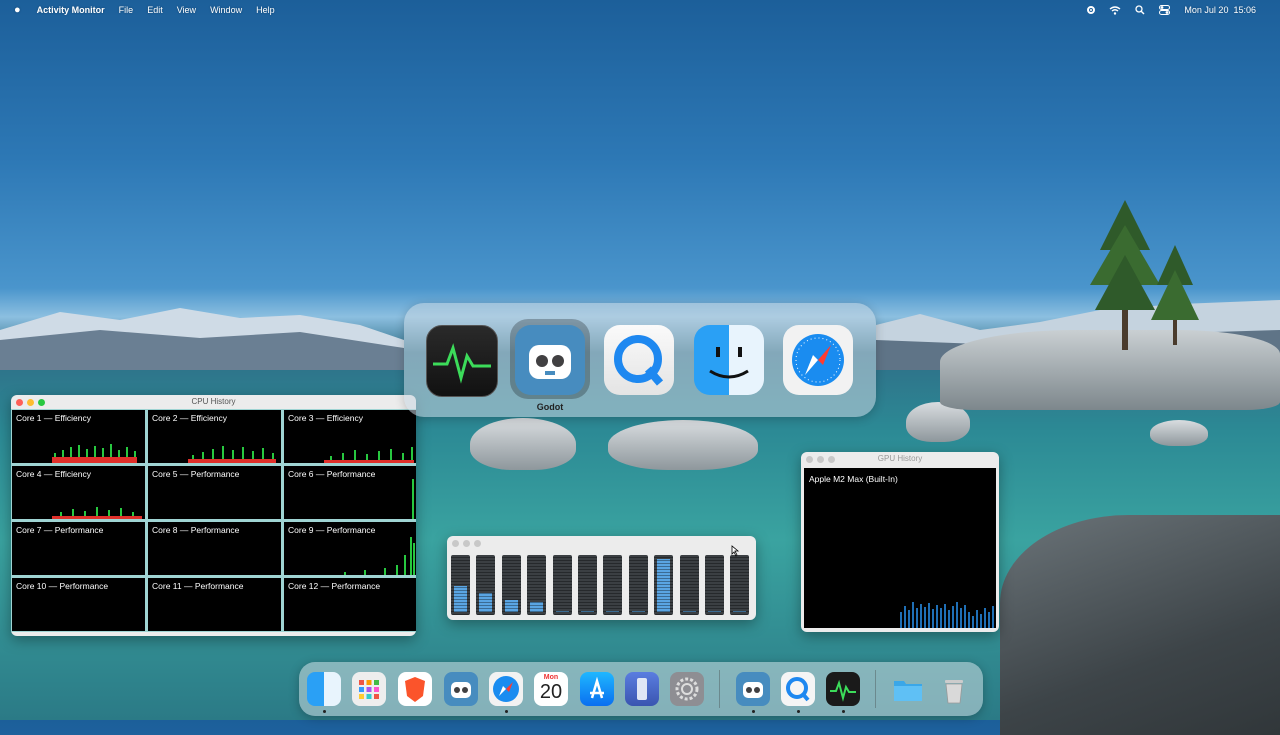 This screenshot has height=735, width=1280. What do you see at coordinates (798, 689) in the screenshot?
I see `dock-quicktime-icon` at bounding box center [798, 689].